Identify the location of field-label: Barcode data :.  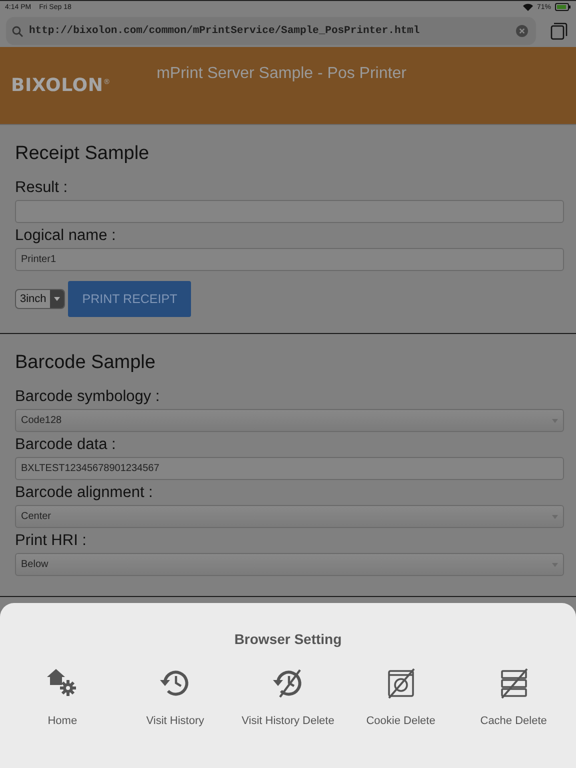
(66, 445).